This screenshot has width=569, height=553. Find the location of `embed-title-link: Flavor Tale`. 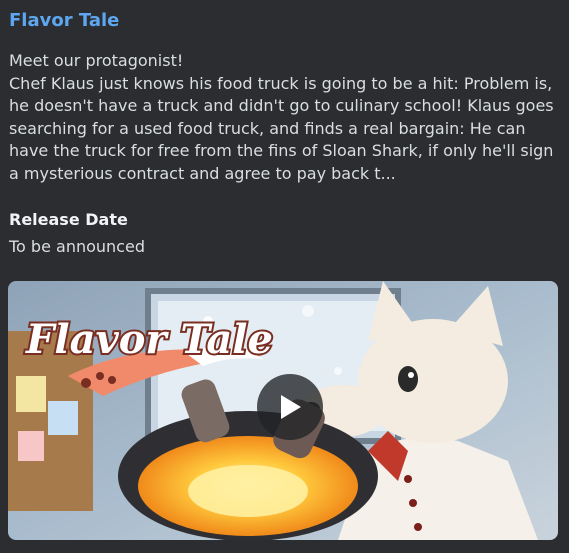

embed-title-link: Flavor Tale is located at coordinates (64, 21).